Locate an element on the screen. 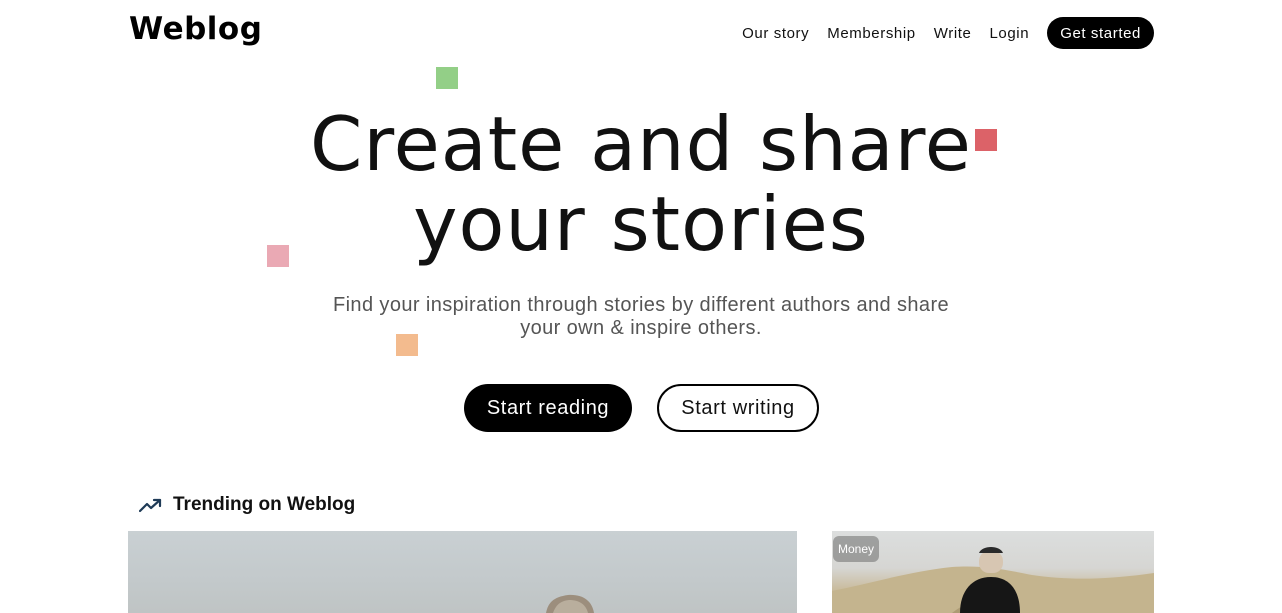 This screenshot has height=613, width=1282. get-started-button: Get started is located at coordinates (1100, 33).